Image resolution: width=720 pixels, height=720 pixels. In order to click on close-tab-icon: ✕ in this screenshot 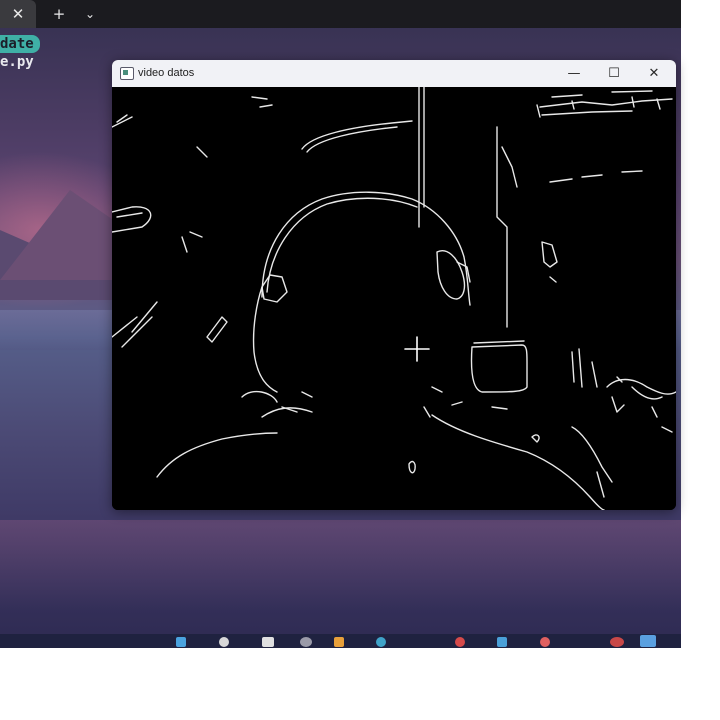, I will do `click(18, 14)`.